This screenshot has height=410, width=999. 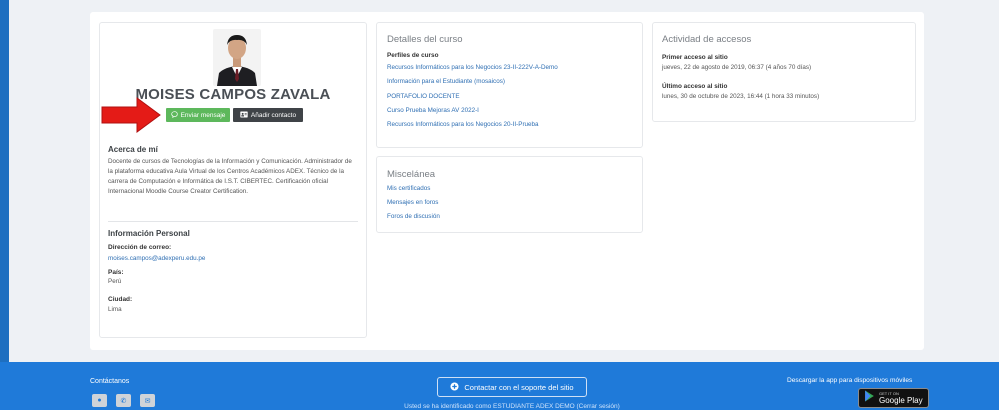 What do you see at coordinates (110, 381) in the screenshot?
I see `footer-contact-title: Contáctanos` at bounding box center [110, 381].